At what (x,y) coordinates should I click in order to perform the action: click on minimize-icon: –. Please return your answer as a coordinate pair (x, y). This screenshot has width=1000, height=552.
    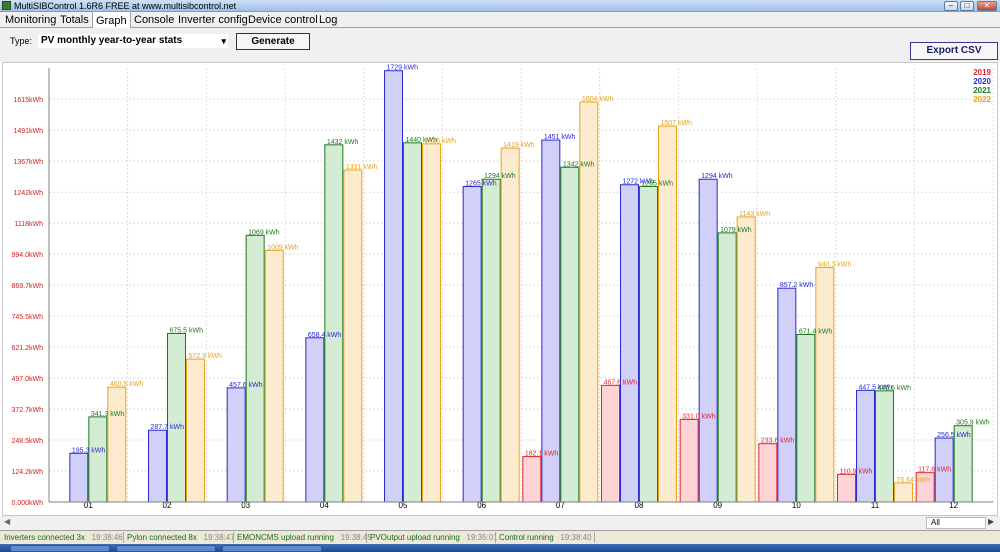
    Looking at the image, I should click on (951, 6).